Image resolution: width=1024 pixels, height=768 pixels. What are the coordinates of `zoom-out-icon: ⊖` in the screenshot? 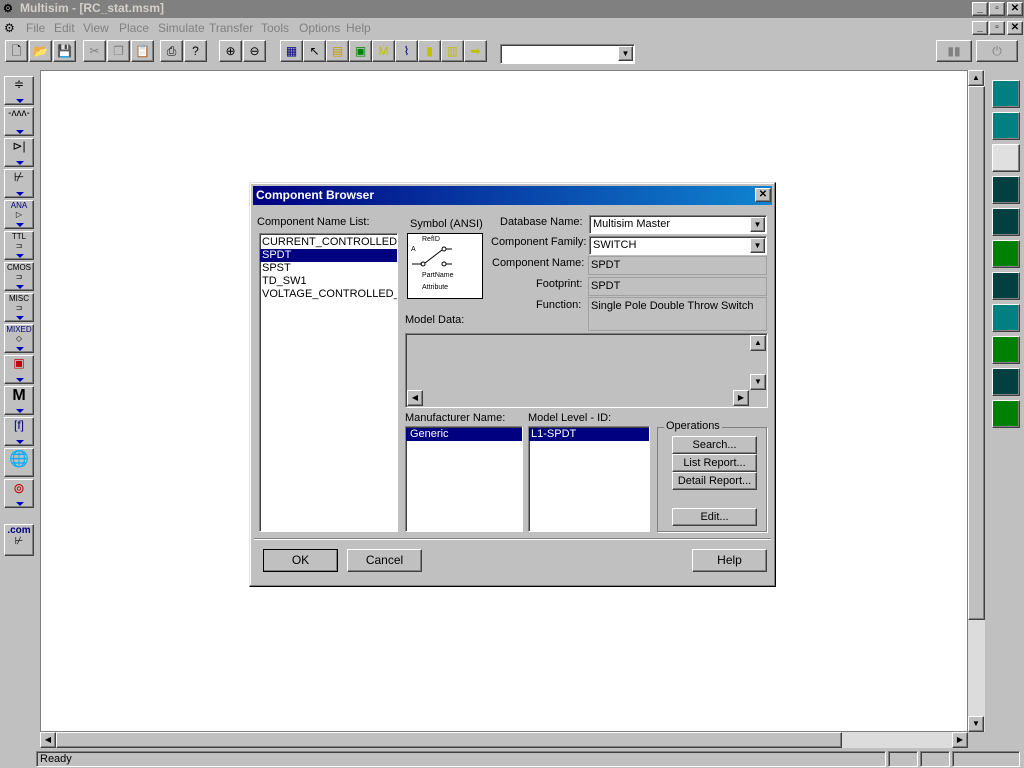 It's located at (254, 51).